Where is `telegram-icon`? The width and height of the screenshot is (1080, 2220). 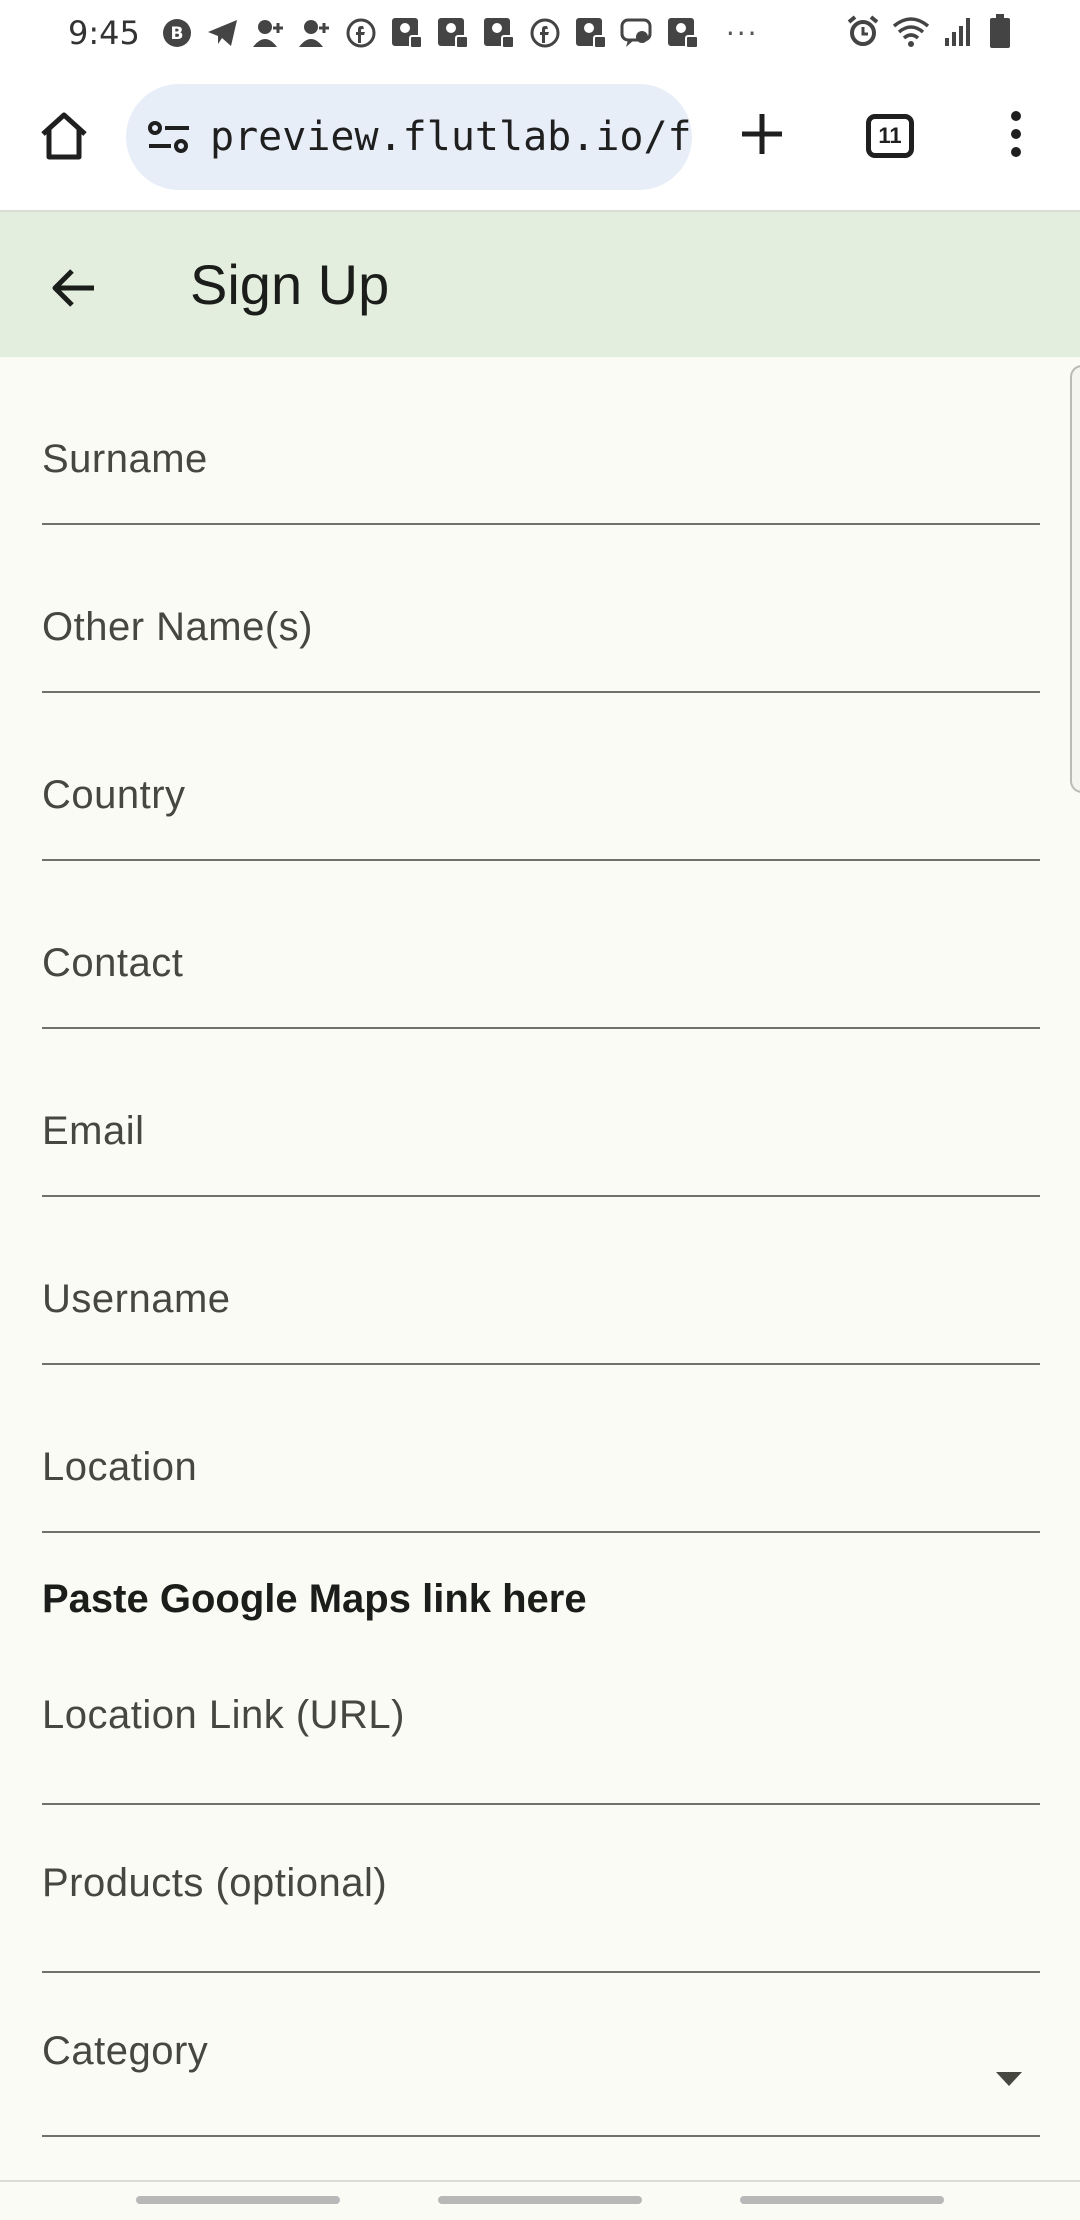
telegram-icon is located at coordinates (223, 33).